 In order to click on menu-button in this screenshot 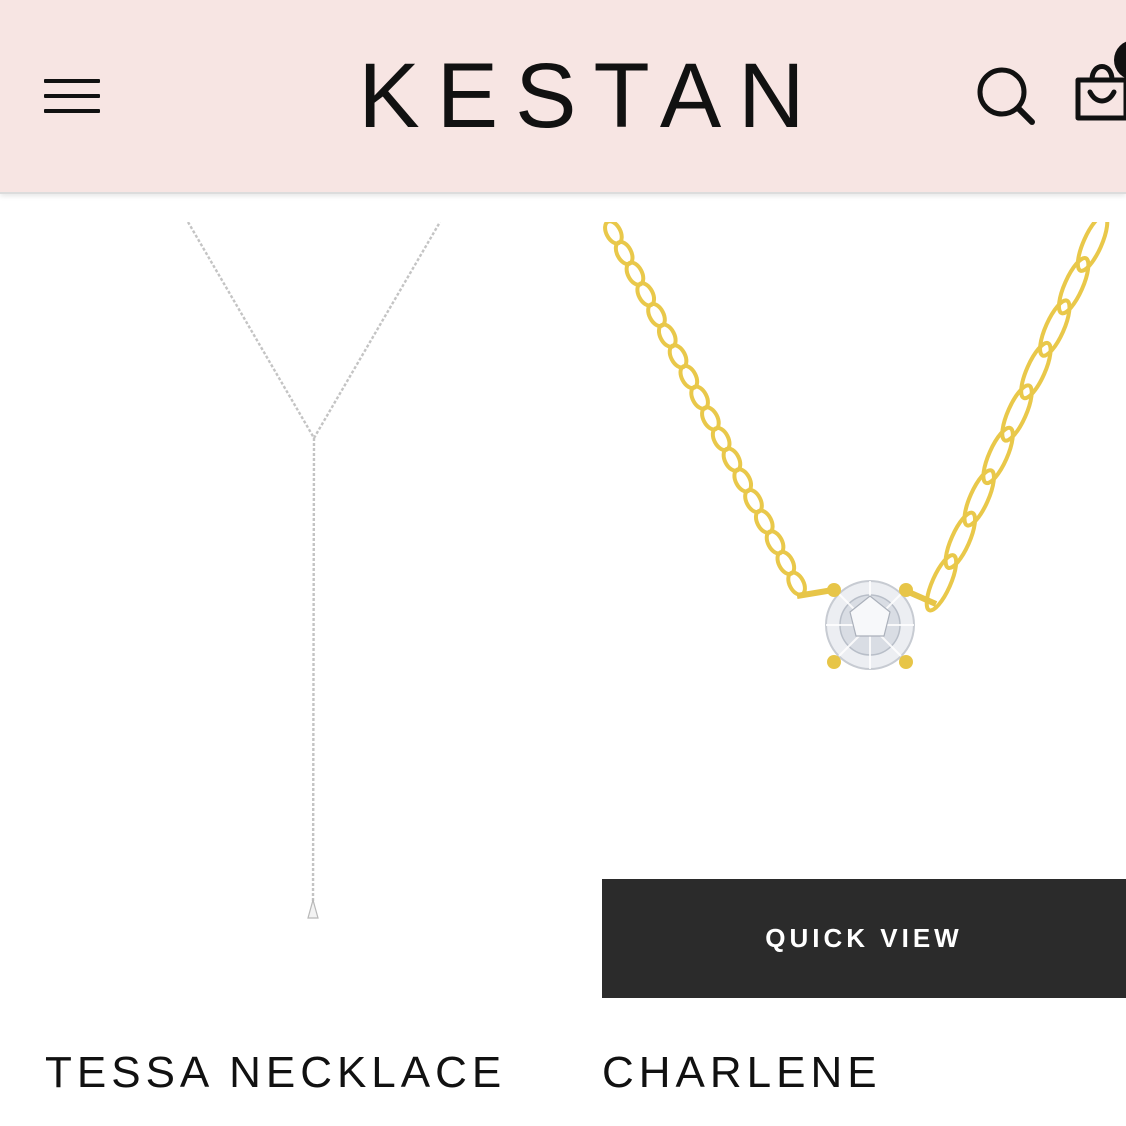, I will do `click(72, 96)`.